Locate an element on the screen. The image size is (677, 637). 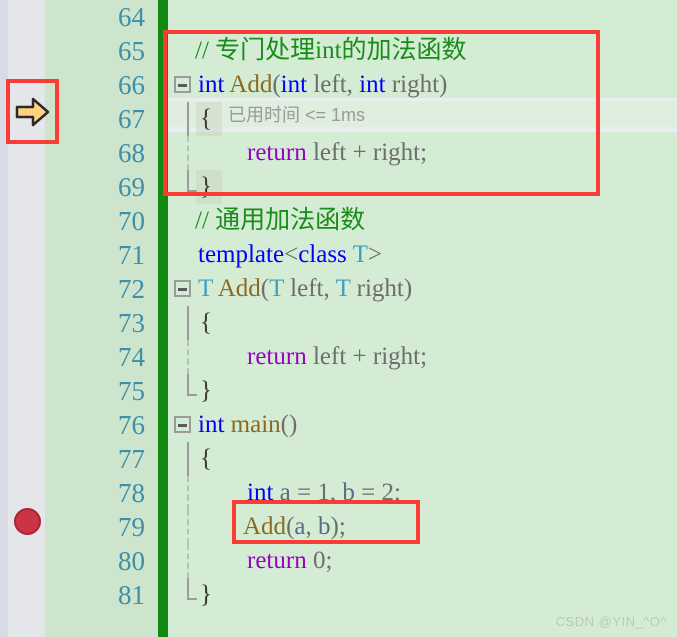
current-statement-arrow-icon is located at coordinates (32, 112).